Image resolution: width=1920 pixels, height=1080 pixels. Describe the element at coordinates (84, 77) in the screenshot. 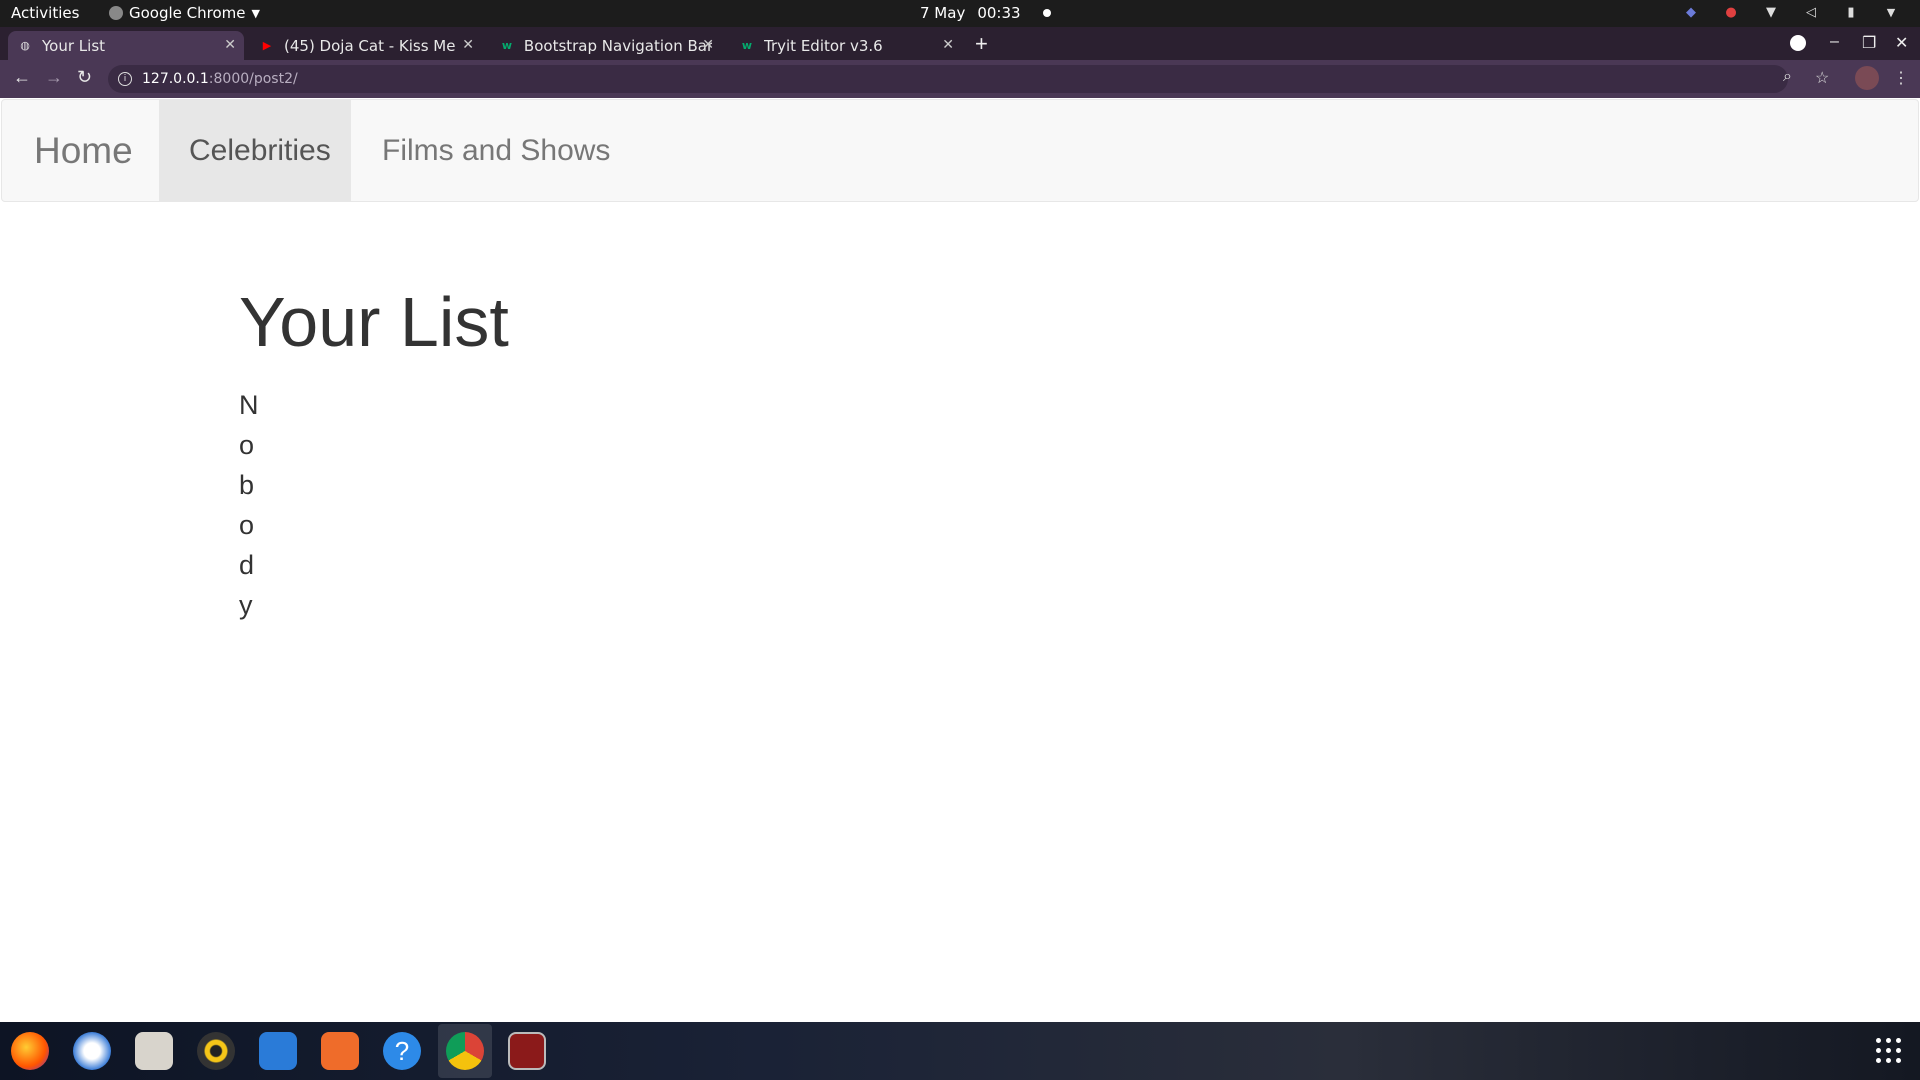

I see `reload-icon: ↻` at that location.